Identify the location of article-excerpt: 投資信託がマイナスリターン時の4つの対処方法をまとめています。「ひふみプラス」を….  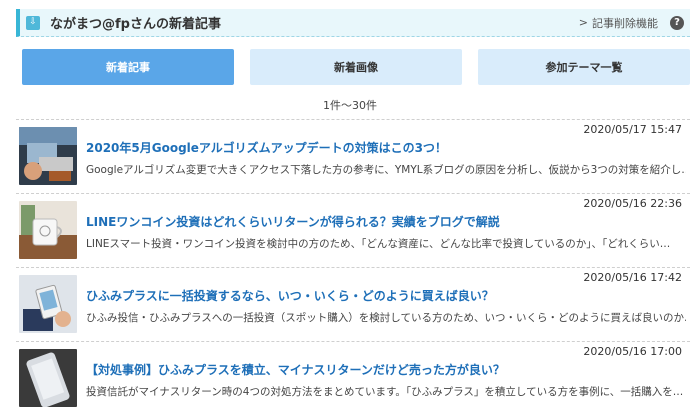
(385, 392).